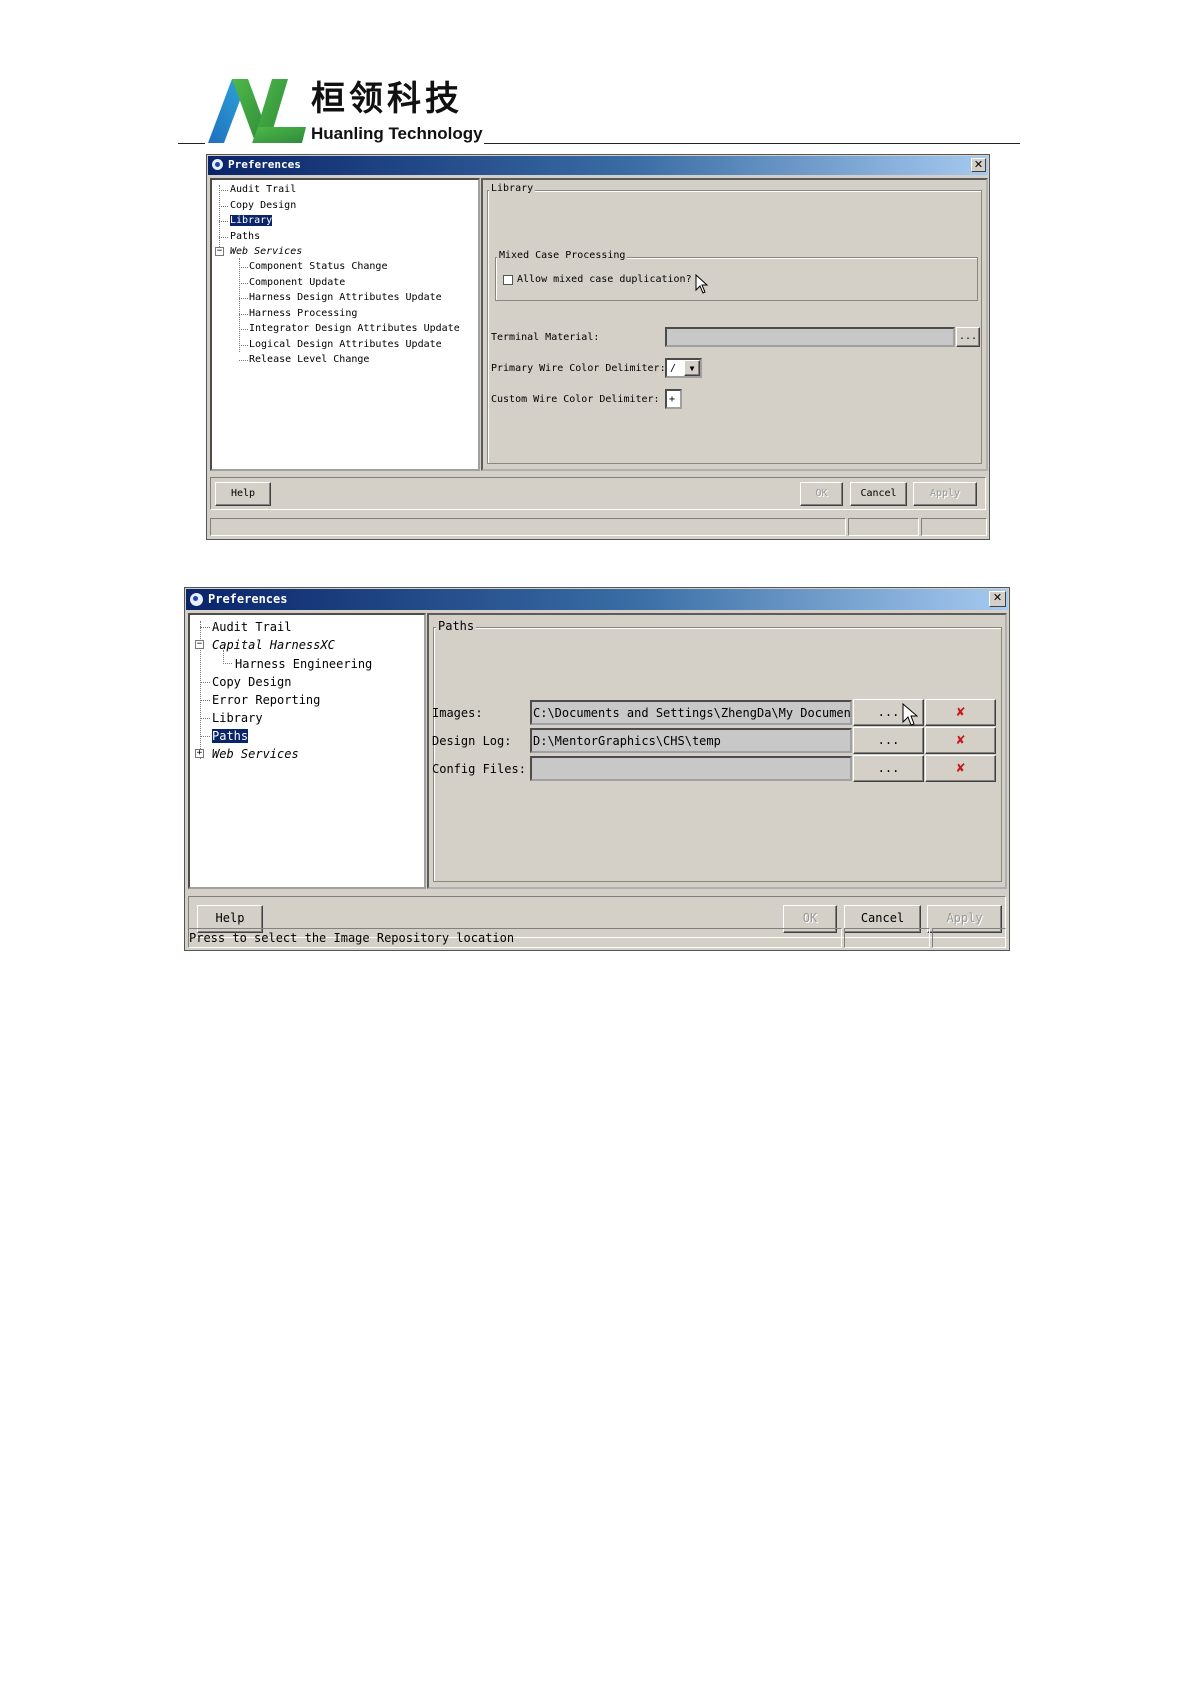  What do you see at coordinates (508, 280) in the screenshot?
I see `allow-mixed-case-checkbox` at bounding box center [508, 280].